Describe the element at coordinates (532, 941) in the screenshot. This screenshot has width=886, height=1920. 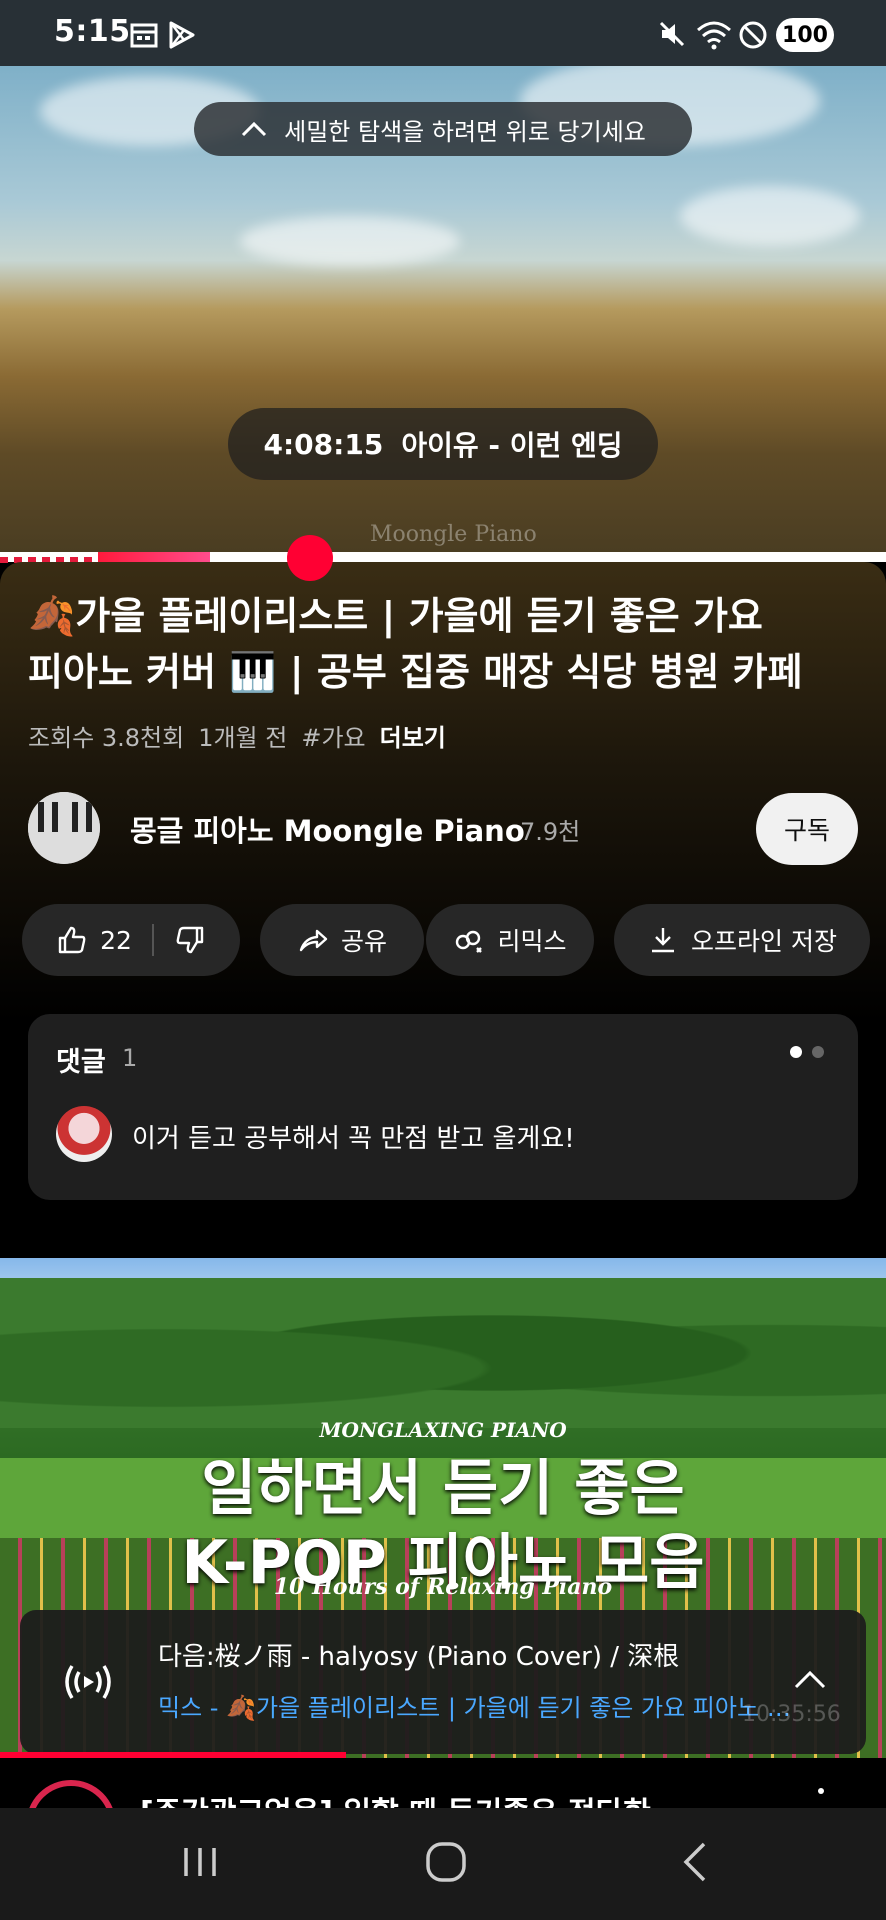
I see `remix-label: 리믹스` at that location.